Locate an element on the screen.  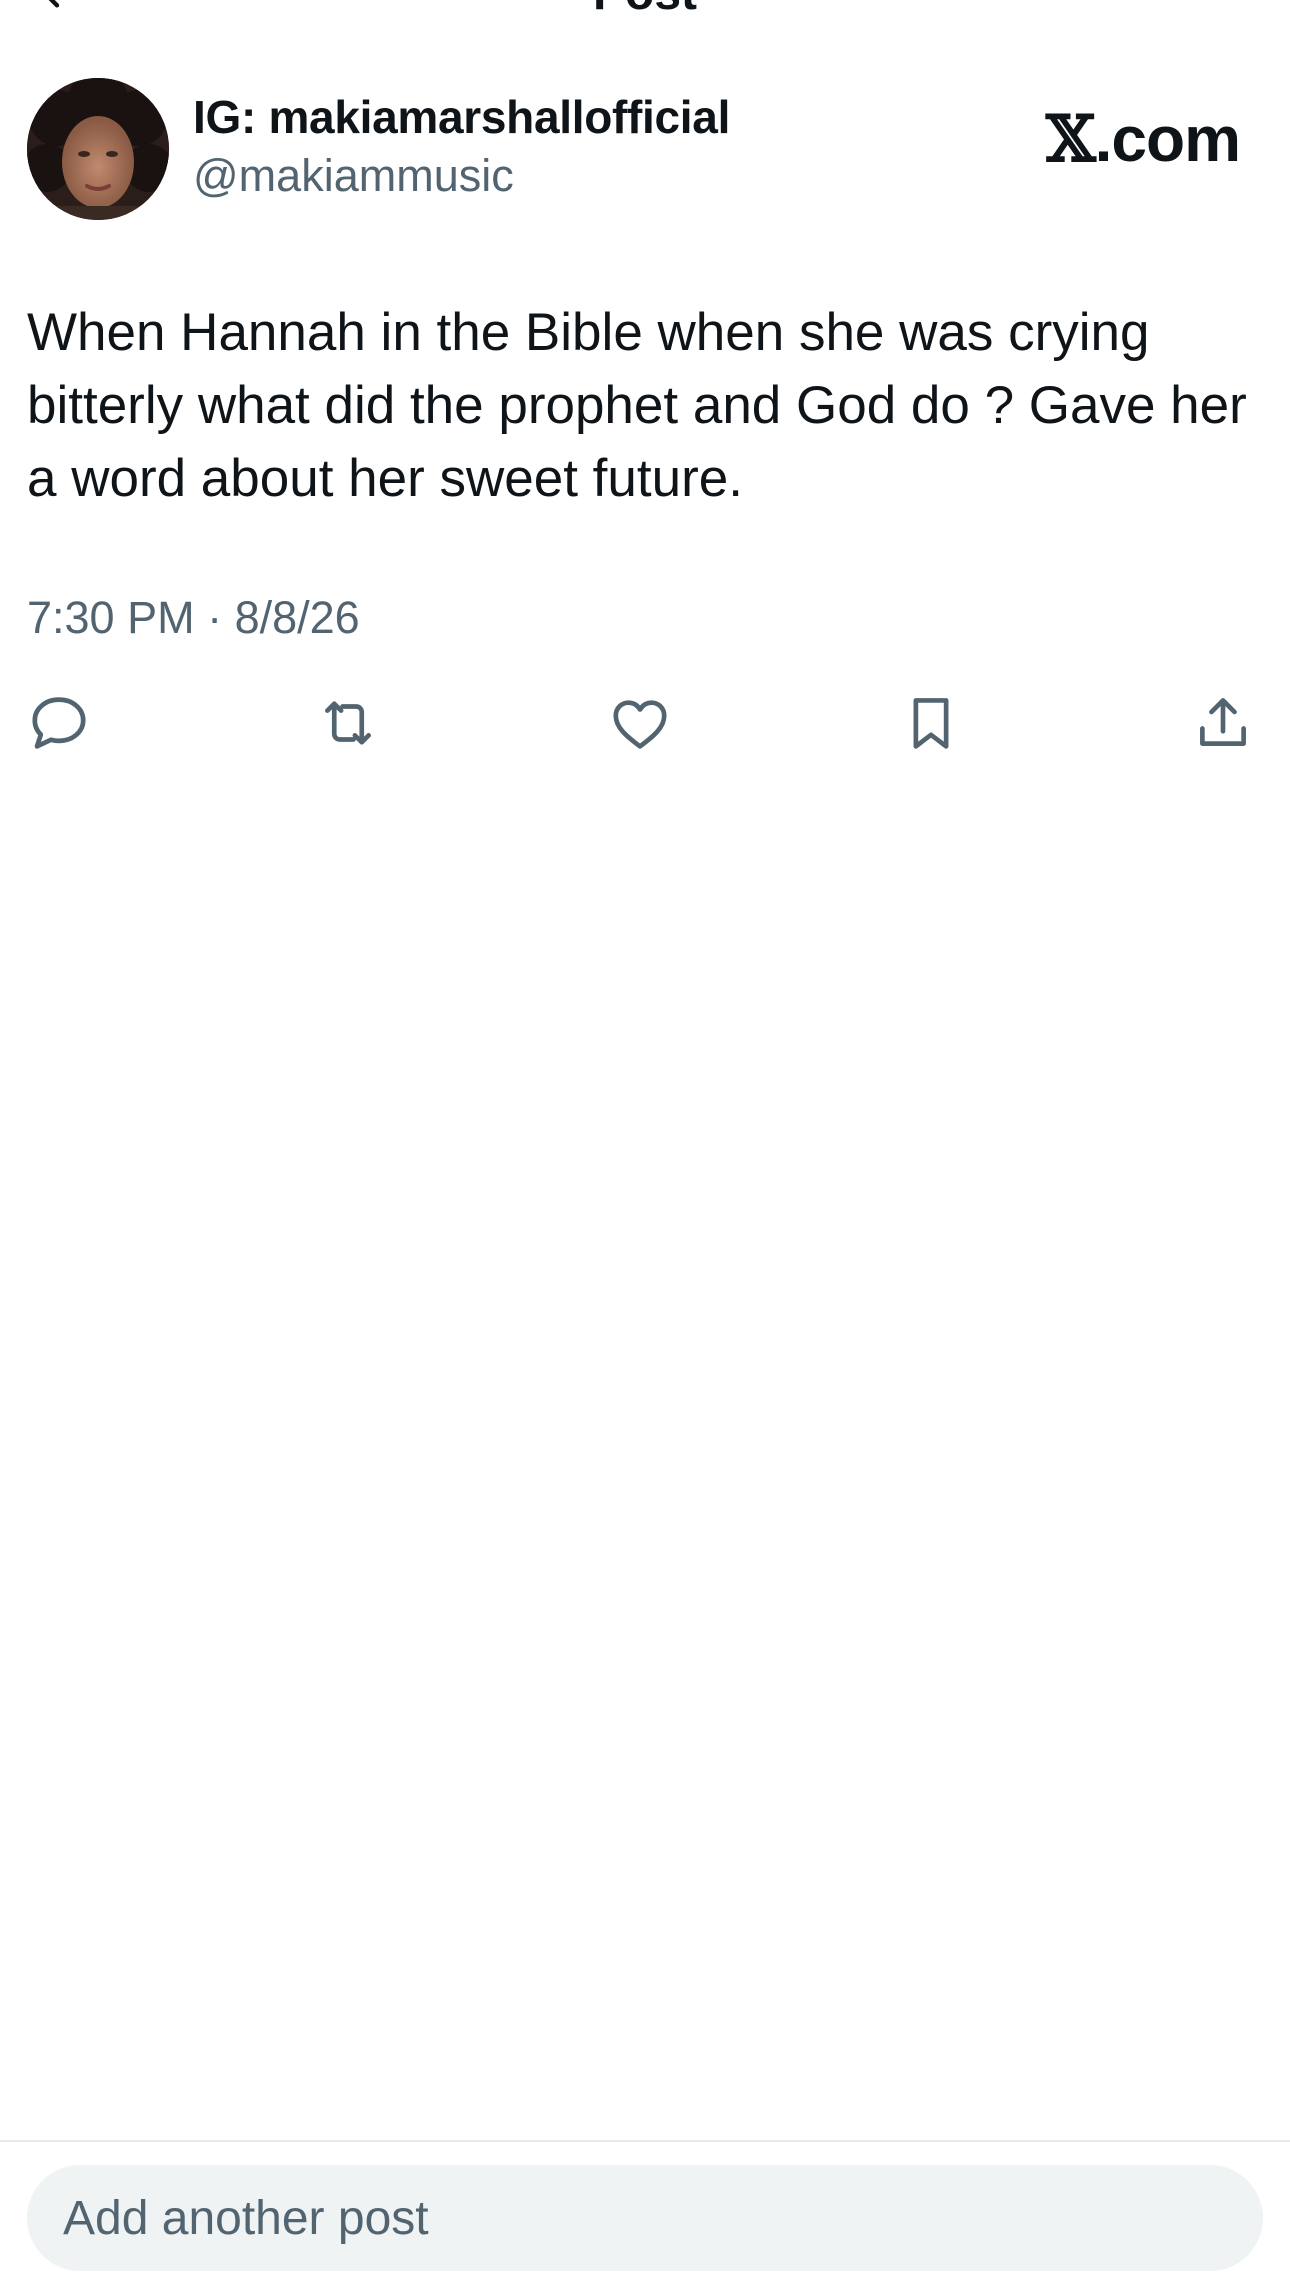
top-bar: Post is located at coordinates (645, 8).